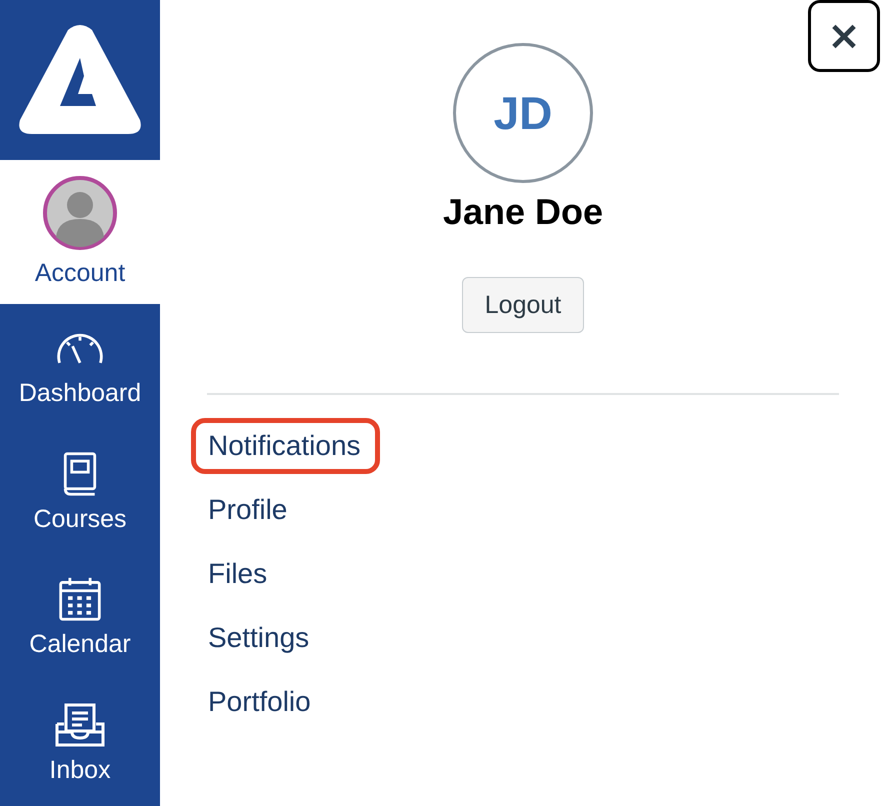 The image size is (886, 806). I want to click on inbox-icon, so click(80, 725).